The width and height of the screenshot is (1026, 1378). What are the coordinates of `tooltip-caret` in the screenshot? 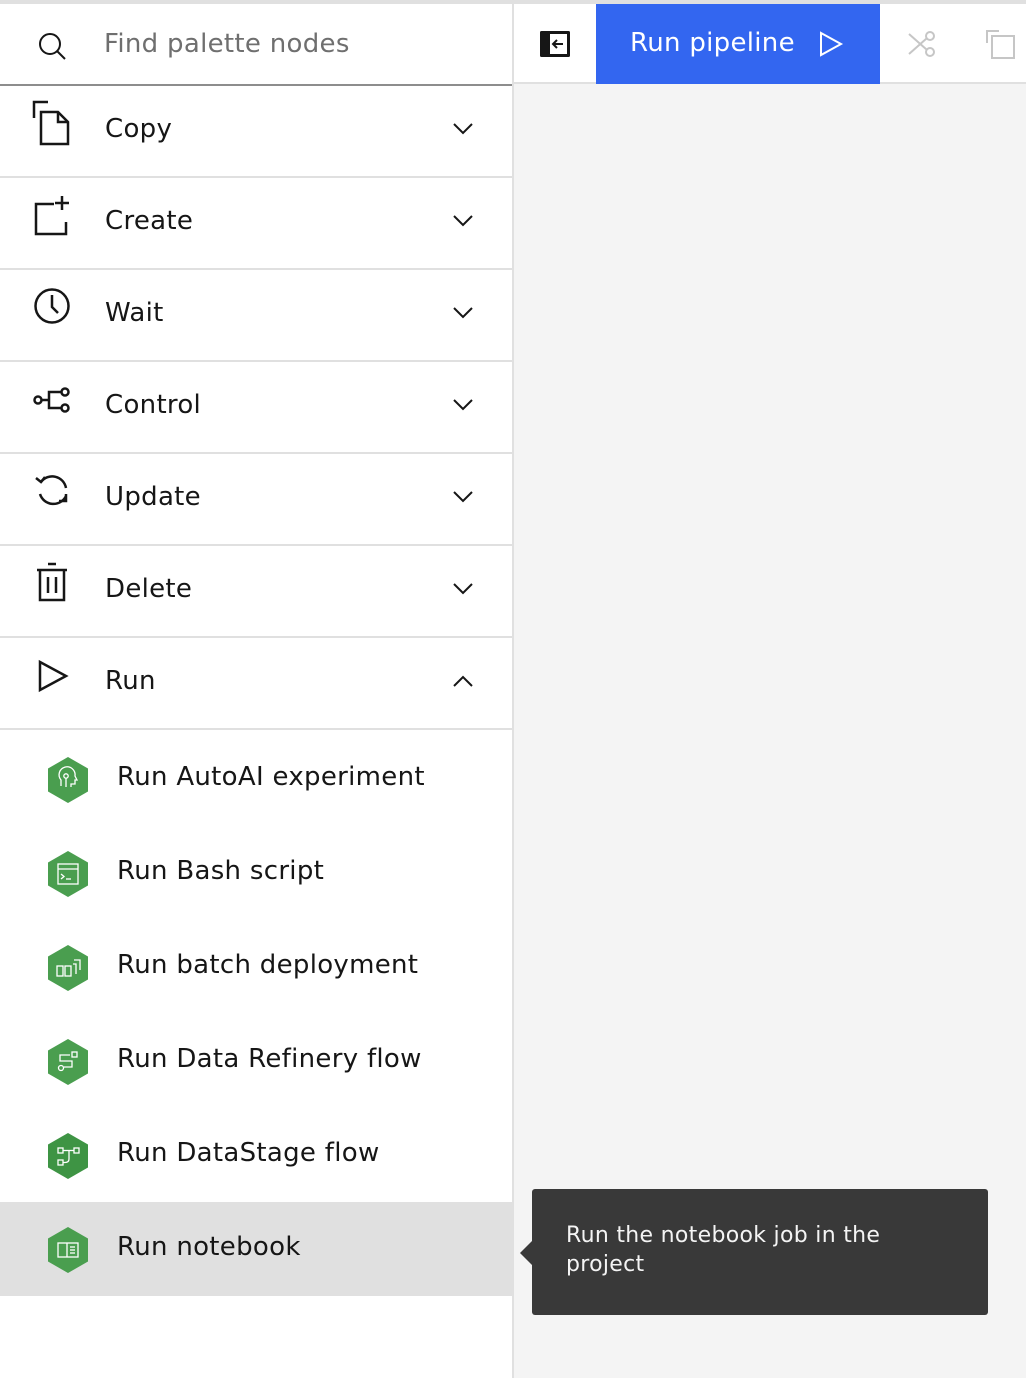 It's located at (526, 1253).